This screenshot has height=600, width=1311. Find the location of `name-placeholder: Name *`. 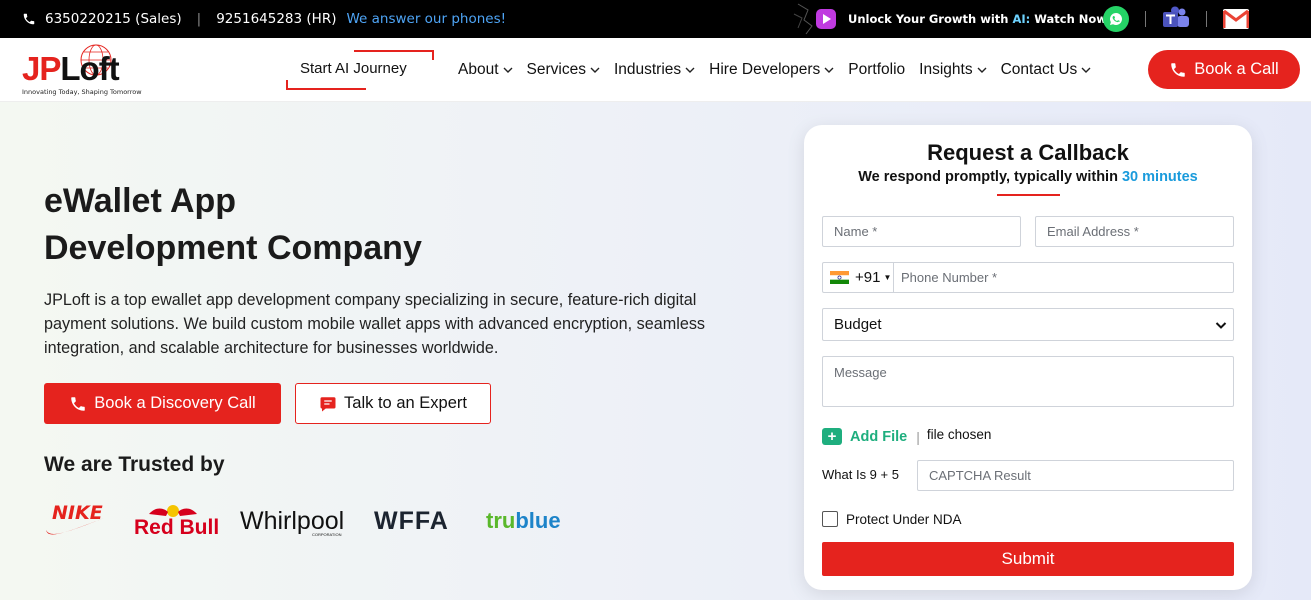

name-placeholder: Name * is located at coordinates (856, 231).